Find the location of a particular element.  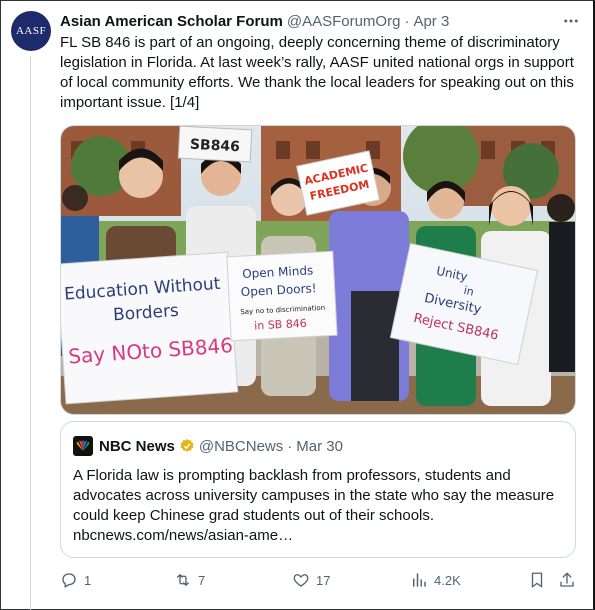

action-bar: 1 7 17 4.2K is located at coordinates (320, 580).